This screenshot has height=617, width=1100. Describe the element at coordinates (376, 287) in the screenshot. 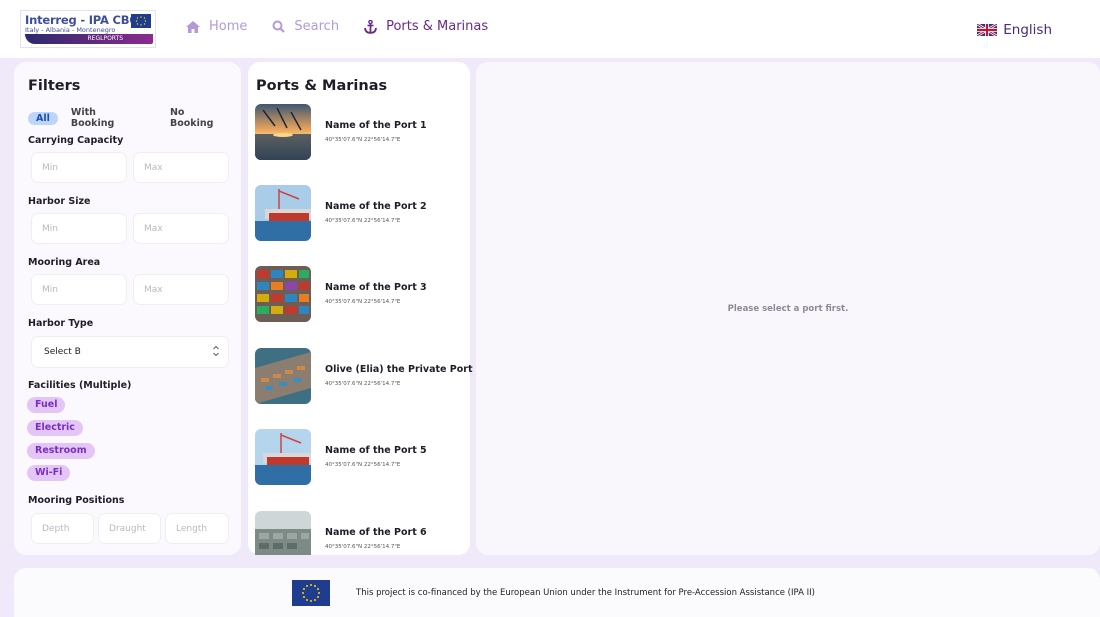

I see `port-name: Name of the Port 3` at that location.